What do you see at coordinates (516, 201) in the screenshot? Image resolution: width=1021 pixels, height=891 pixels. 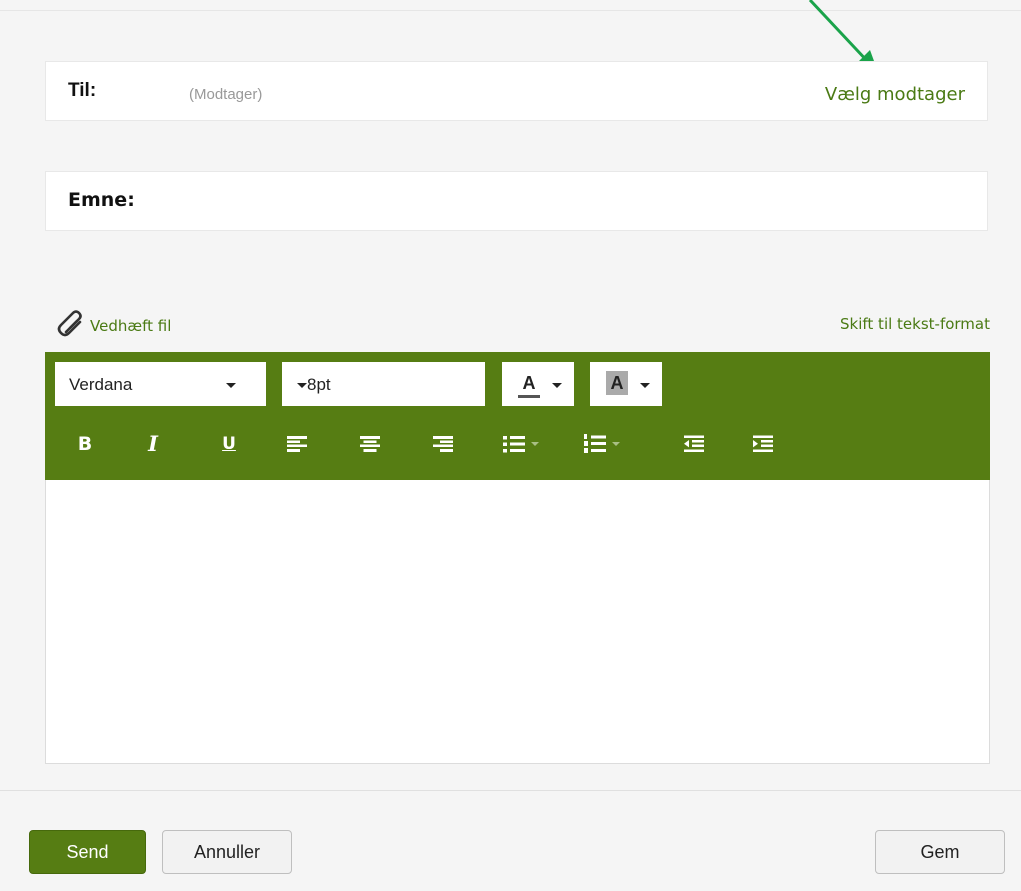 I see `subject-field: Emne:` at bounding box center [516, 201].